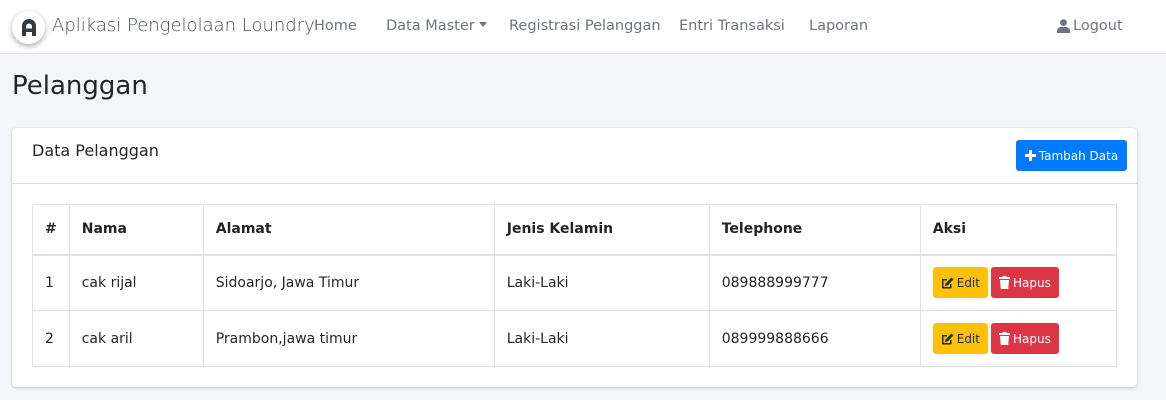  What do you see at coordinates (1063, 26) in the screenshot?
I see `user-icon` at bounding box center [1063, 26].